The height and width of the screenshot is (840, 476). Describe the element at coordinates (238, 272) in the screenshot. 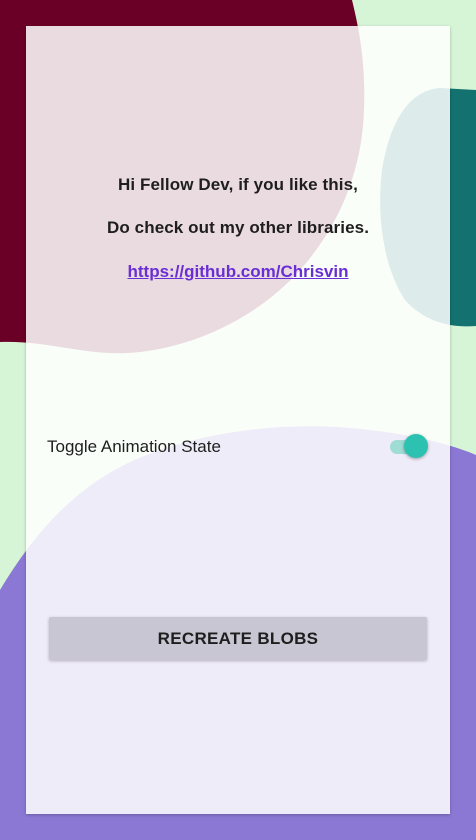

I see `github-link: https://github.com/Chrisvin` at that location.